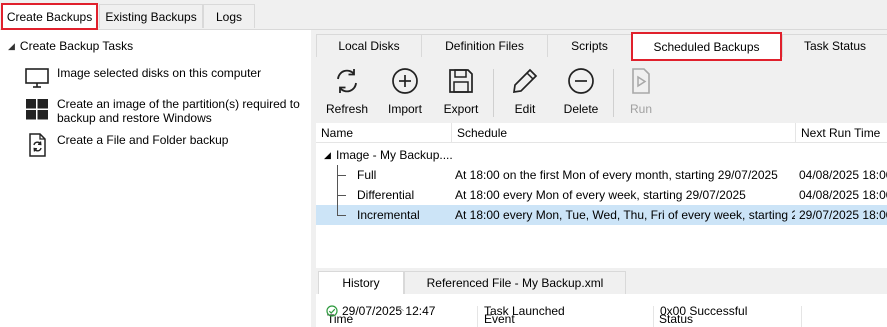 Image resolution: width=887 pixels, height=327 pixels. What do you see at coordinates (641, 81) in the screenshot?
I see `run-file-icon` at bounding box center [641, 81].